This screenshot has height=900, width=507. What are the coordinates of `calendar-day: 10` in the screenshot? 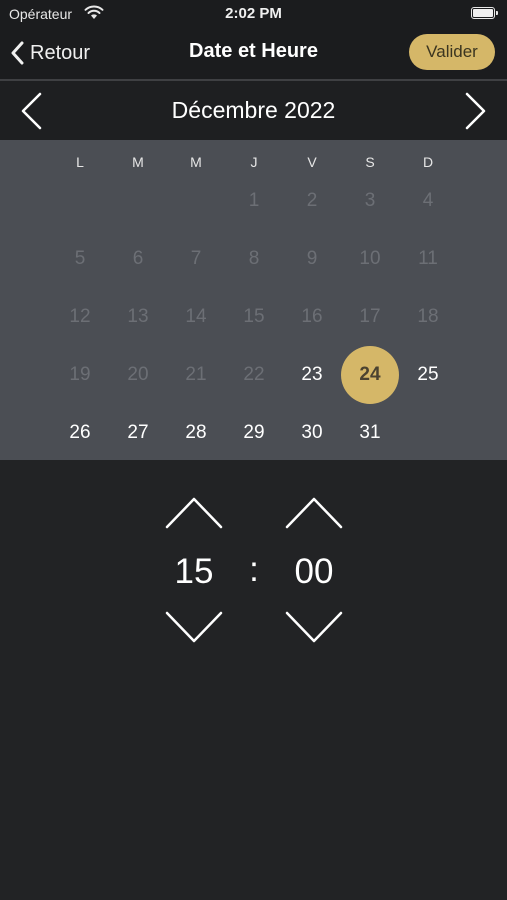 It's located at (370, 259).